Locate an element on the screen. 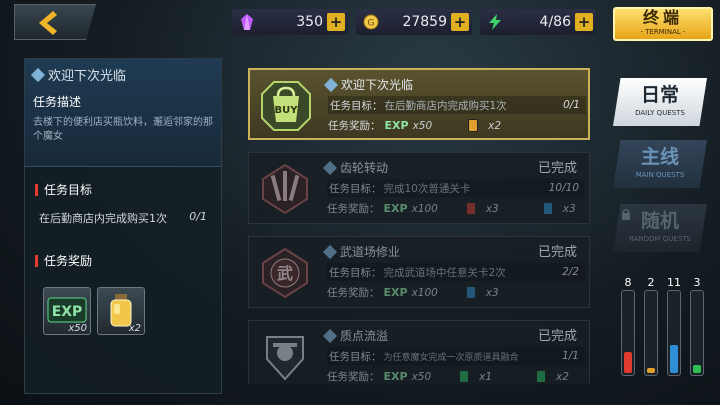 This screenshot has width=720, height=405. add-energy-button: + is located at coordinates (584, 22).